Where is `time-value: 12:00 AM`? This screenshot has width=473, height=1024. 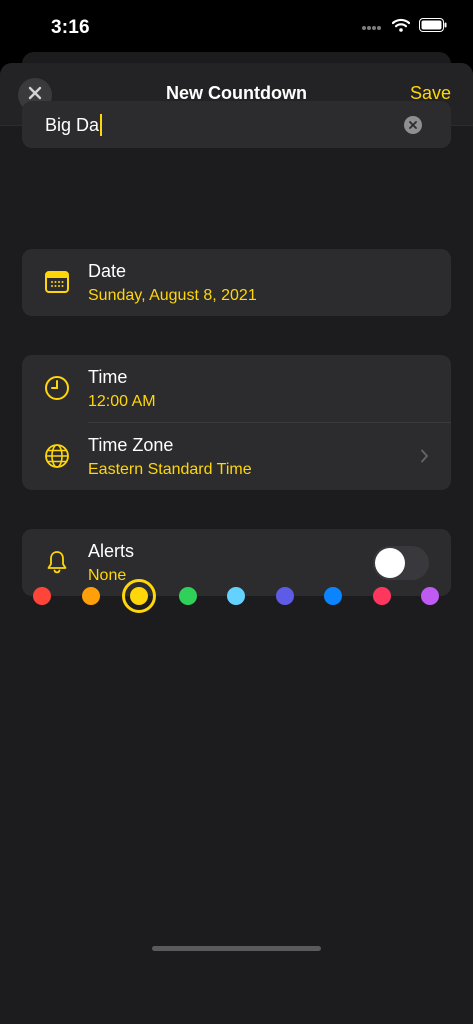 time-value: 12:00 AM is located at coordinates (122, 401).